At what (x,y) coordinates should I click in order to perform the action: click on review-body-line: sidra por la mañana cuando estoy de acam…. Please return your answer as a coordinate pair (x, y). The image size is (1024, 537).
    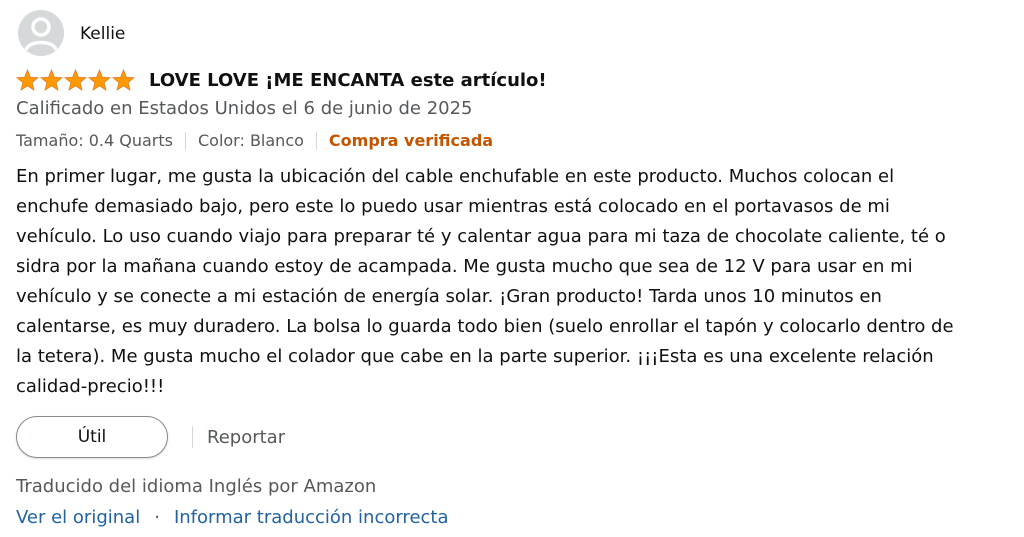
    Looking at the image, I should click on (464, 266).